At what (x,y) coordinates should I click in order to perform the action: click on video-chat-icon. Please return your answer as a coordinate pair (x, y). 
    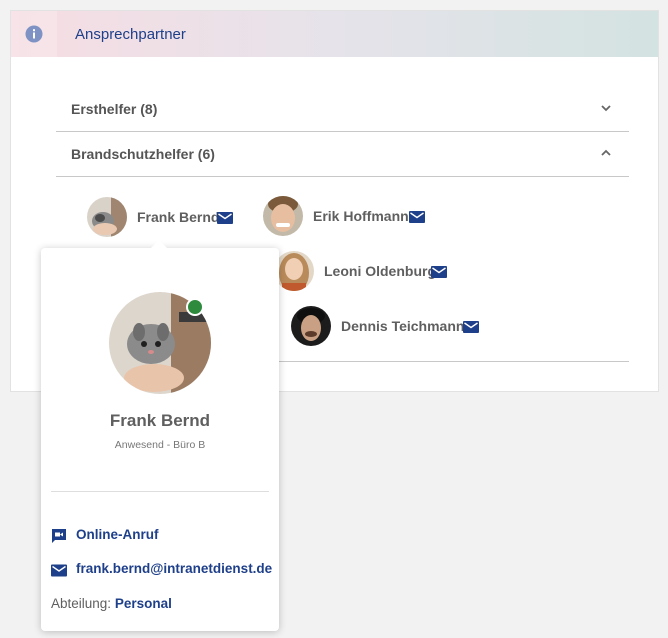
    Looking at the image, I should click on (59, 536).